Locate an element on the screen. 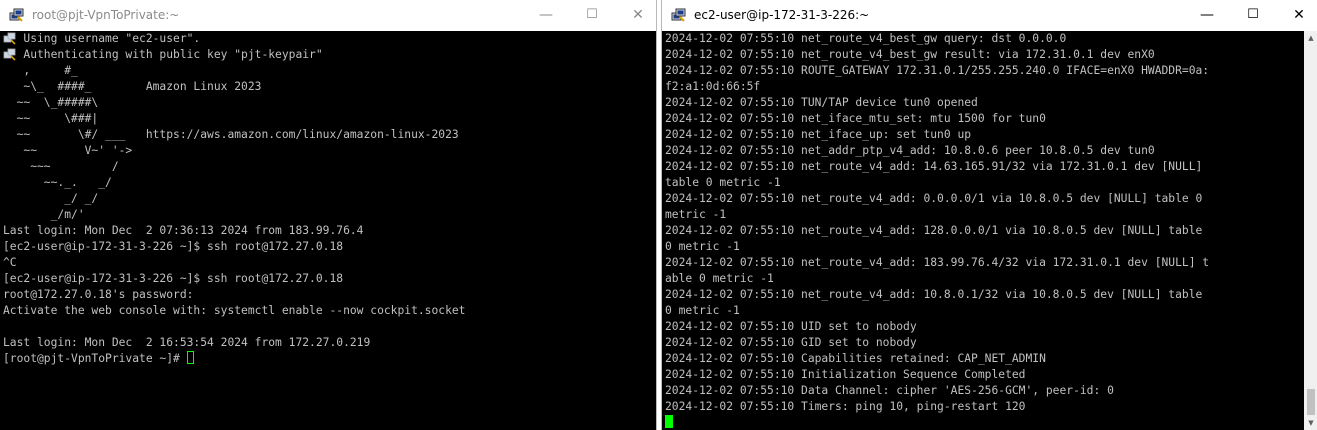  terminal-line: _/m/' is located at coordinates (44, 214).